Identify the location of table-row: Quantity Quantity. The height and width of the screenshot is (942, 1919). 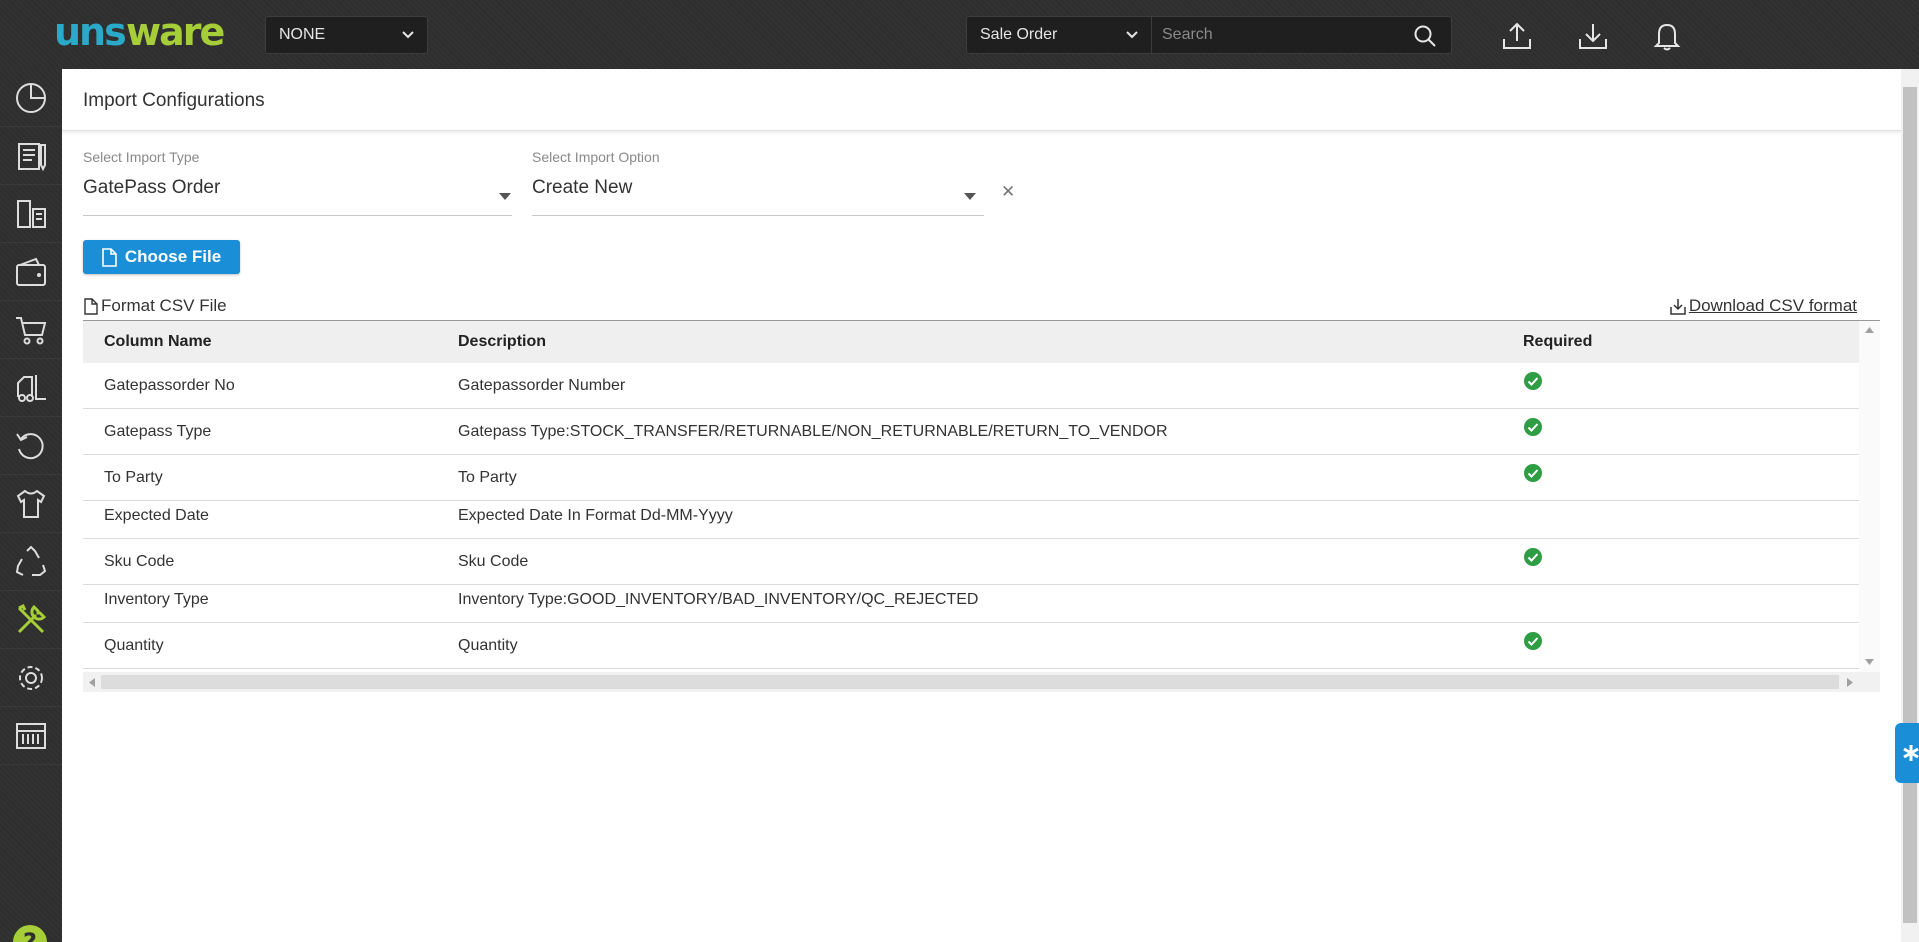
(971, 646).